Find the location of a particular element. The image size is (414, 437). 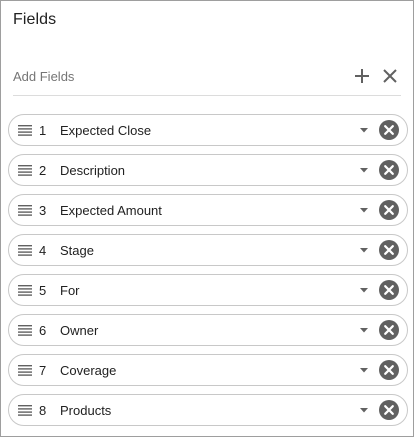

field-row: 8 Products is located at coordinates (208, 410).